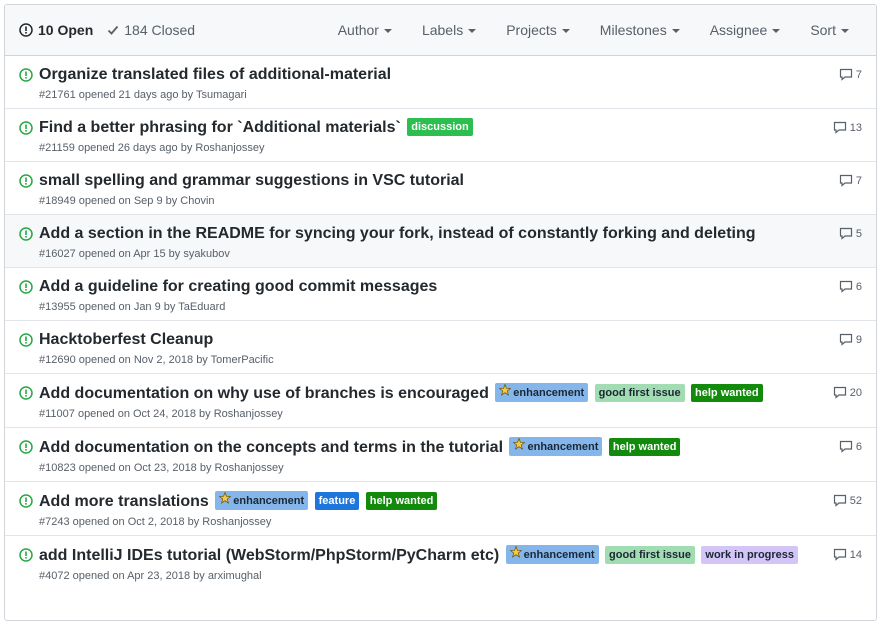 The height and width of the screenshot is (626, 880). What do you see at coordinates (640, 30) in the screenshot?
I see `filter-milestones-dropdown: Milestones` at bounding box center [640, 30].